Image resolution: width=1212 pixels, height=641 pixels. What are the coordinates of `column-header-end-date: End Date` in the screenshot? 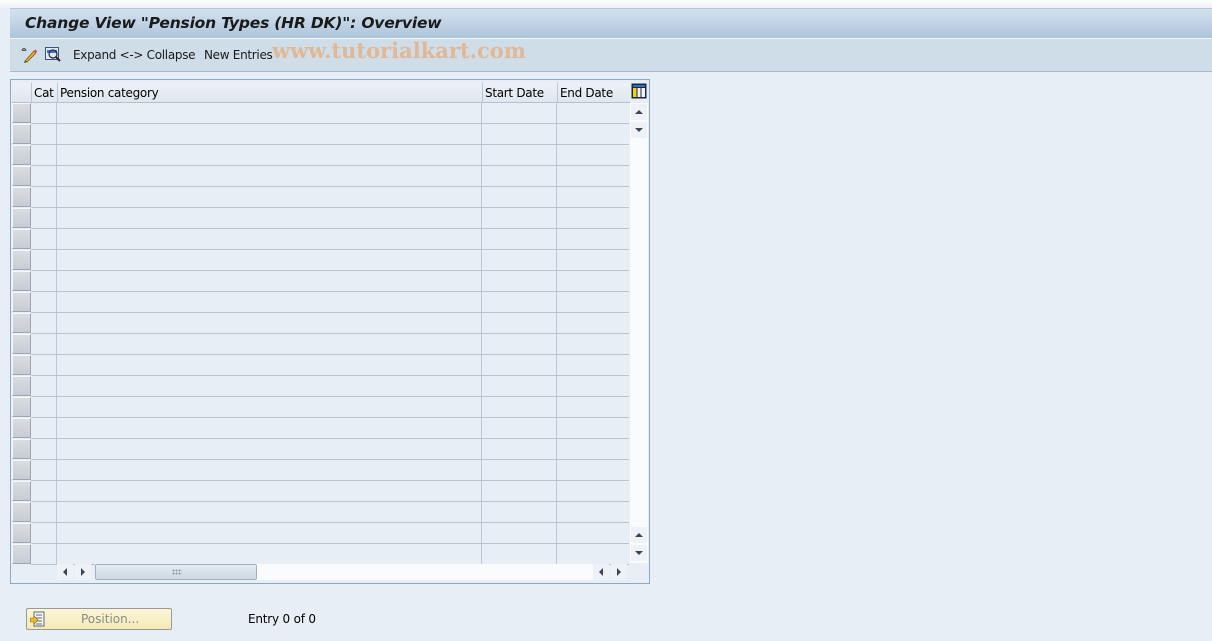 It's located at (594, 93).